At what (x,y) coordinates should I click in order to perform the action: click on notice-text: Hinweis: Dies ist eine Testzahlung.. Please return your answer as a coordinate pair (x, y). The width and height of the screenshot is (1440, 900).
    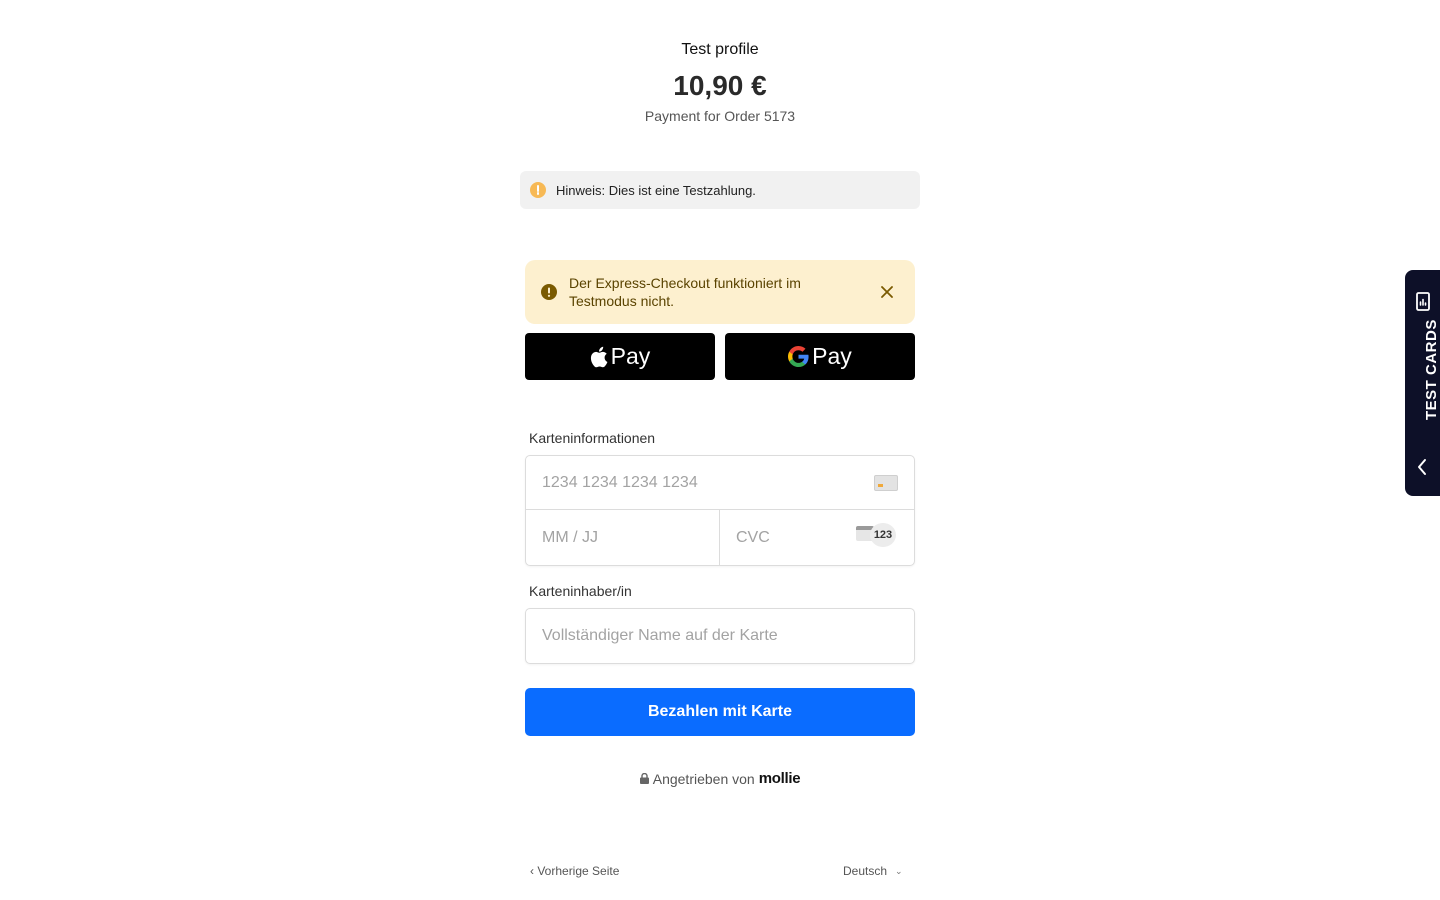
    Looking at the image, I should click on (656, 190).